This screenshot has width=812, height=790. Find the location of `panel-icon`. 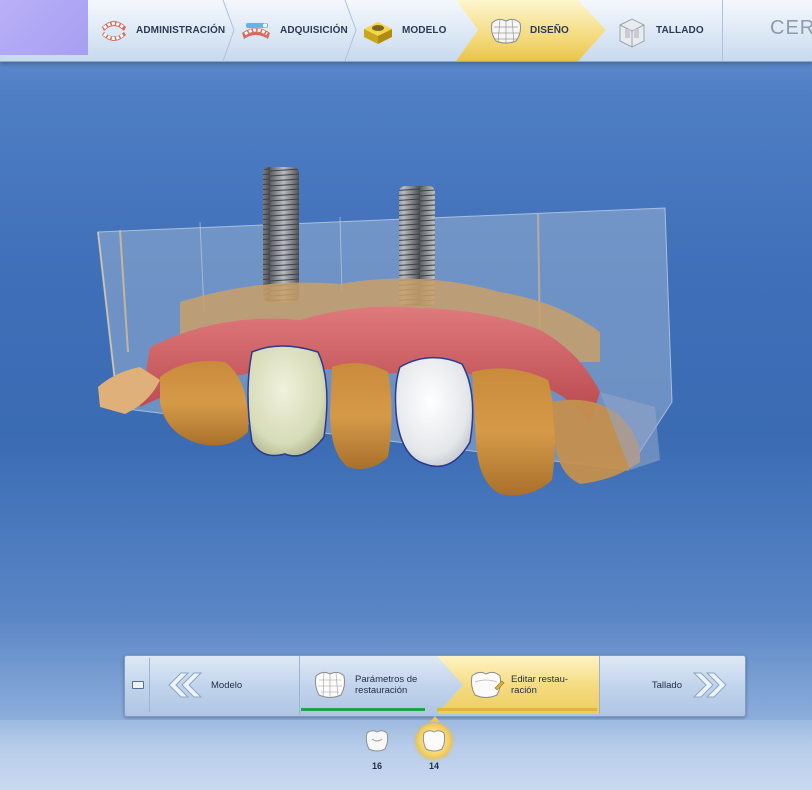

panel-icon is located at coordinates (138, 685).